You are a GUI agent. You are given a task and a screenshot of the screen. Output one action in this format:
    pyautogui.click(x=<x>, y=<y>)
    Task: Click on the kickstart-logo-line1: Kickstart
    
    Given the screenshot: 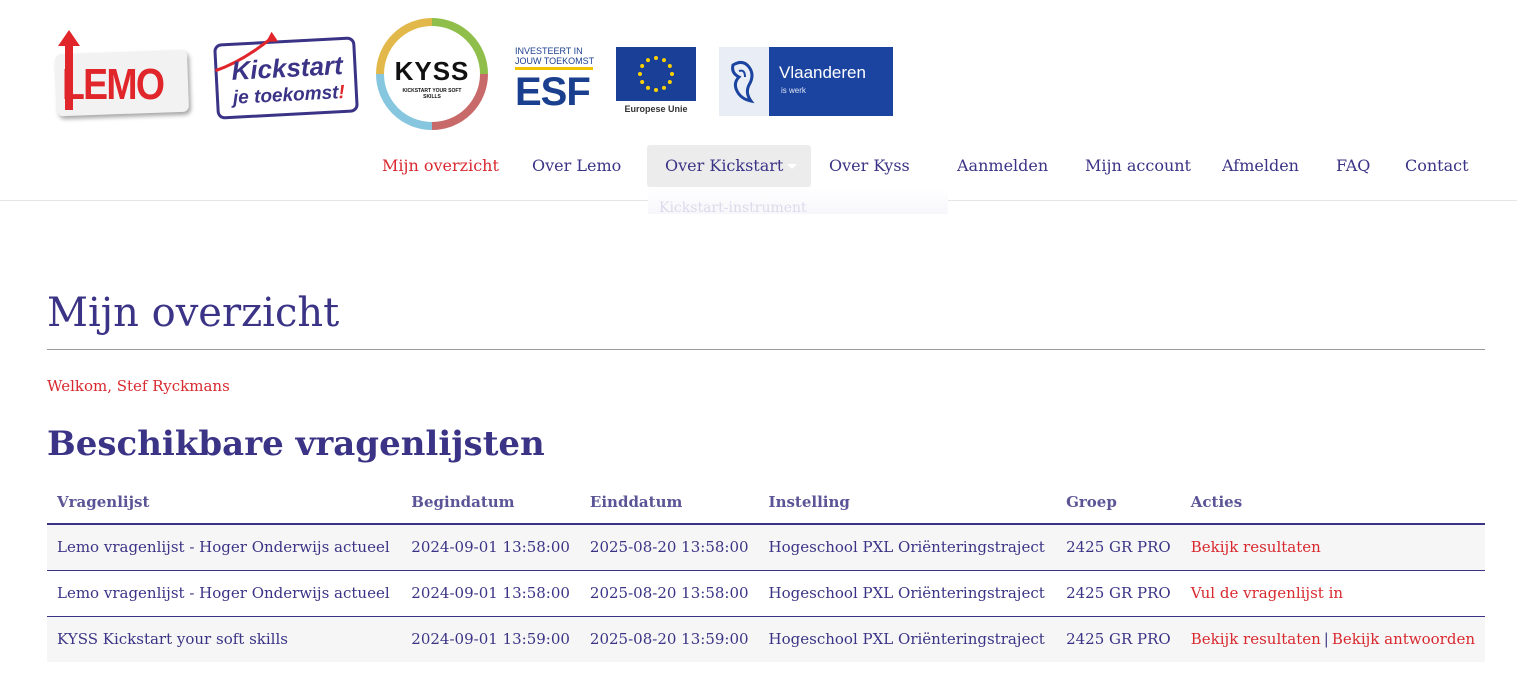 What is the action you would take?
    pyautogui.click(x=287, y=68)
    